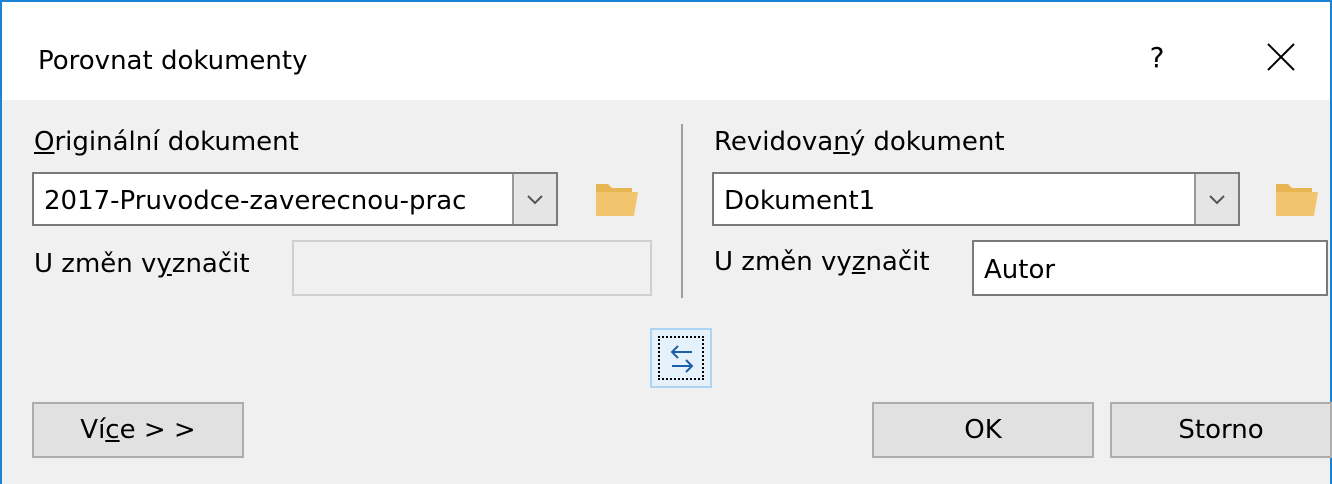 The height and width of the screenshot is (484, 1332). Describe the element at coordinates (1157, 58) in the screenshot. I see `help-button: ?` at that location.